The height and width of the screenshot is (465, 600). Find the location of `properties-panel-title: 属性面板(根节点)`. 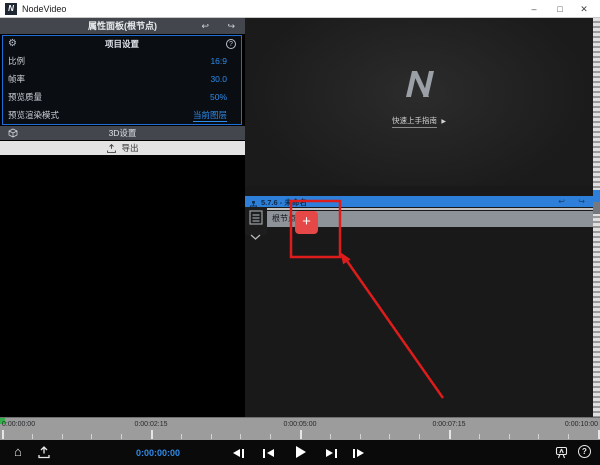

properties-panel-title: 属性面板(根节点) is located at coordinates (122, 26).